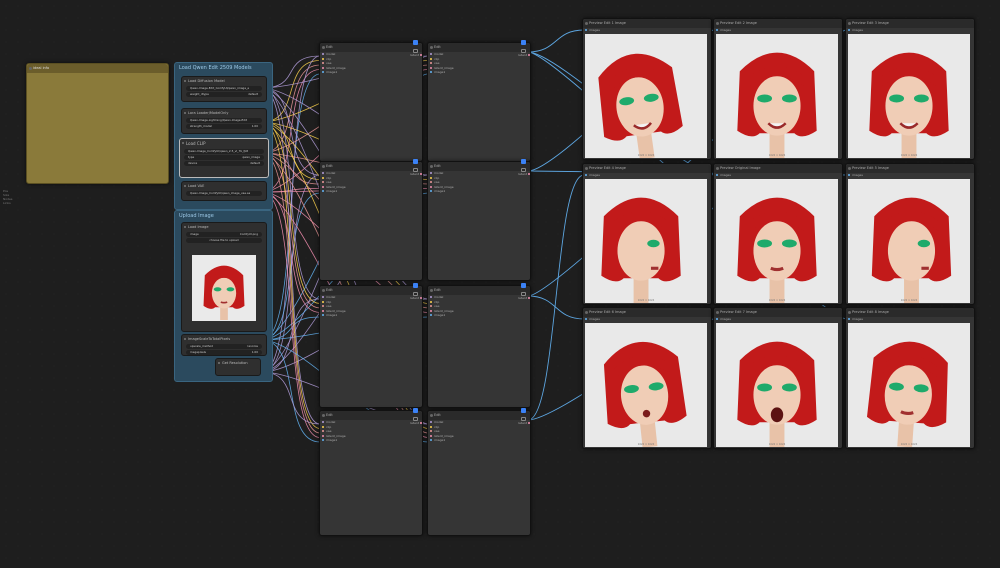  Describe the element at coordinates (224, 94) in the screenshot. I see `weight-dtype-widget: weight_dtype default` at that location.